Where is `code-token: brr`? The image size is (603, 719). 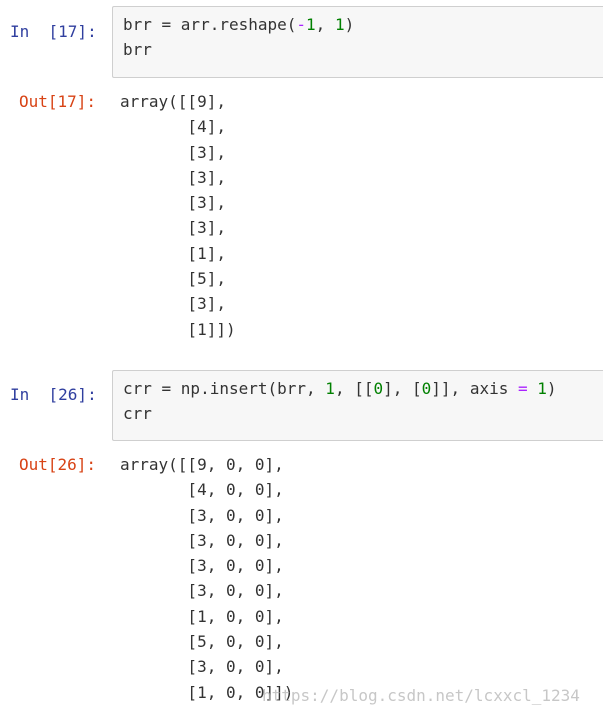 code-token: brr is located at coordinates (137, 49).